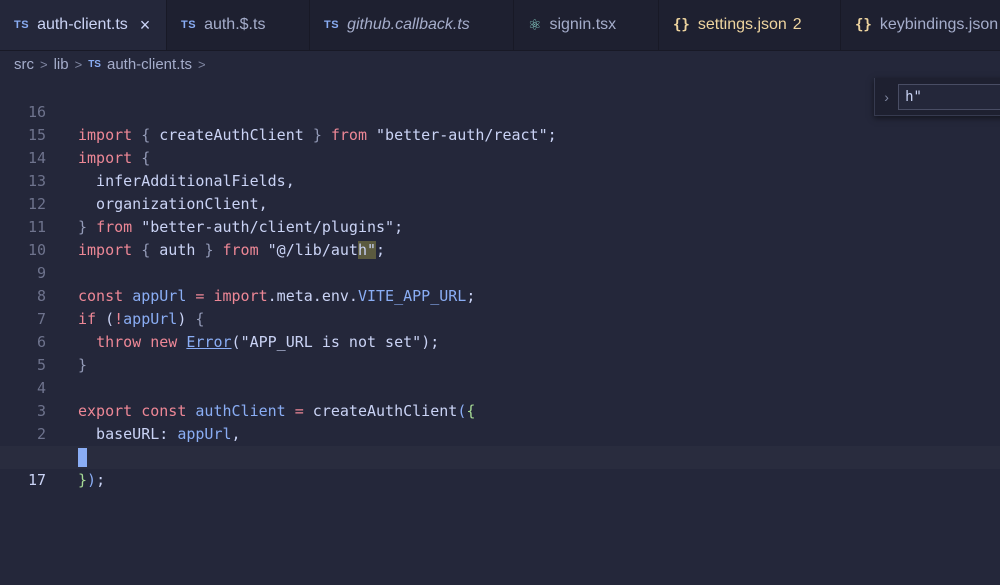 Image resolution: width=1000 pixels, height=585 pixels. I want to click on code-line: 1 });, so click(500, 456).